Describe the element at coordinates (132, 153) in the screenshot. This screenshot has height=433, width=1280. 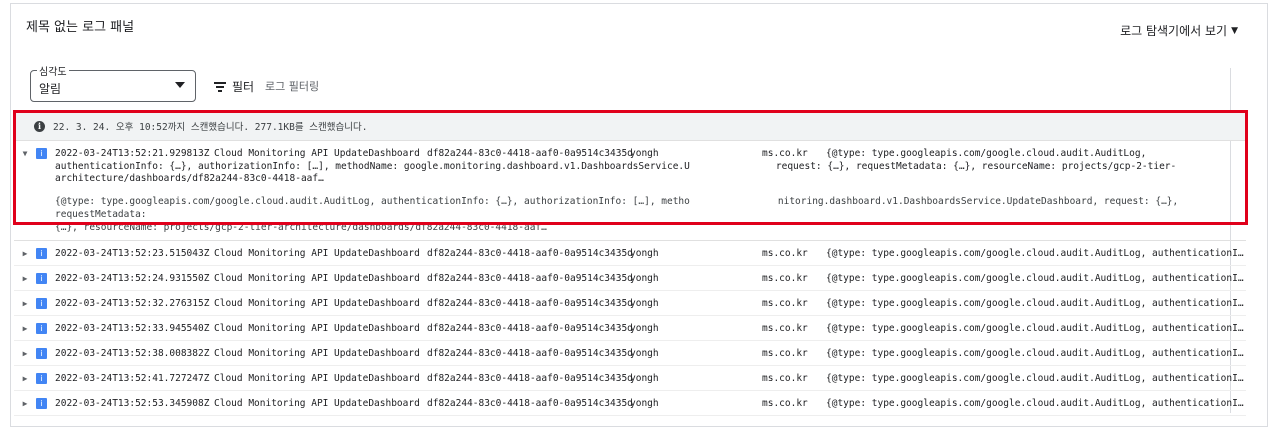
I see `log-timestamp: 2022-03-24T13:52:21.929813Z` at that location.